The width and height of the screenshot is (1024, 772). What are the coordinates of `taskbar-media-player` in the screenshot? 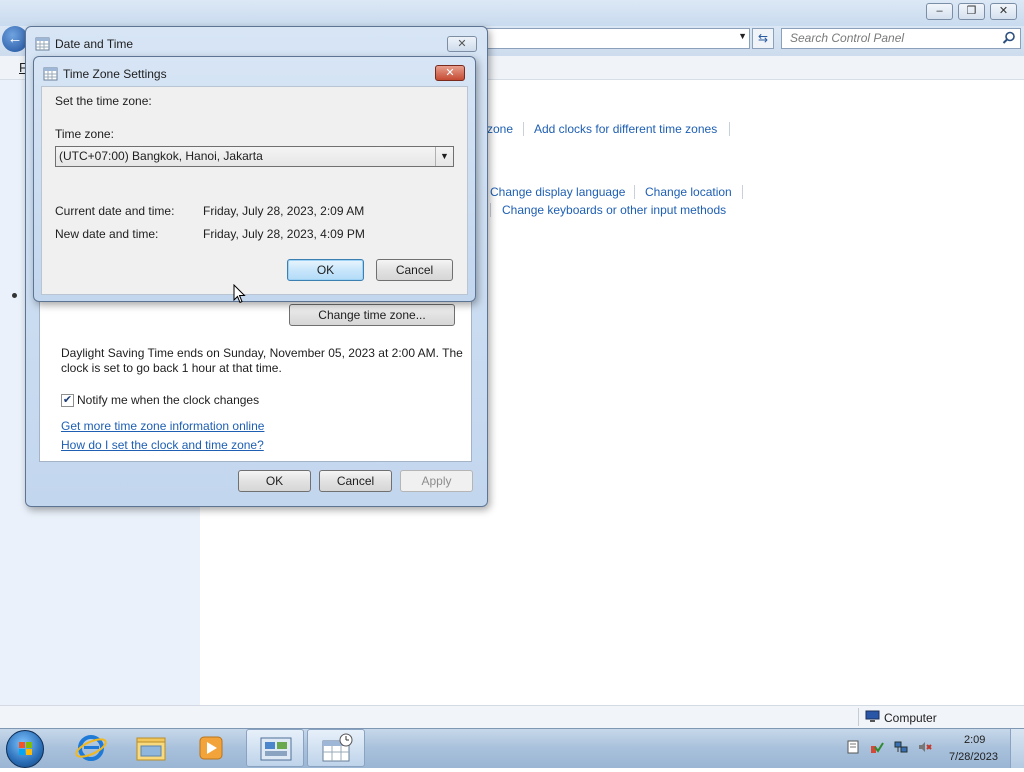 It's located at (211, 748).